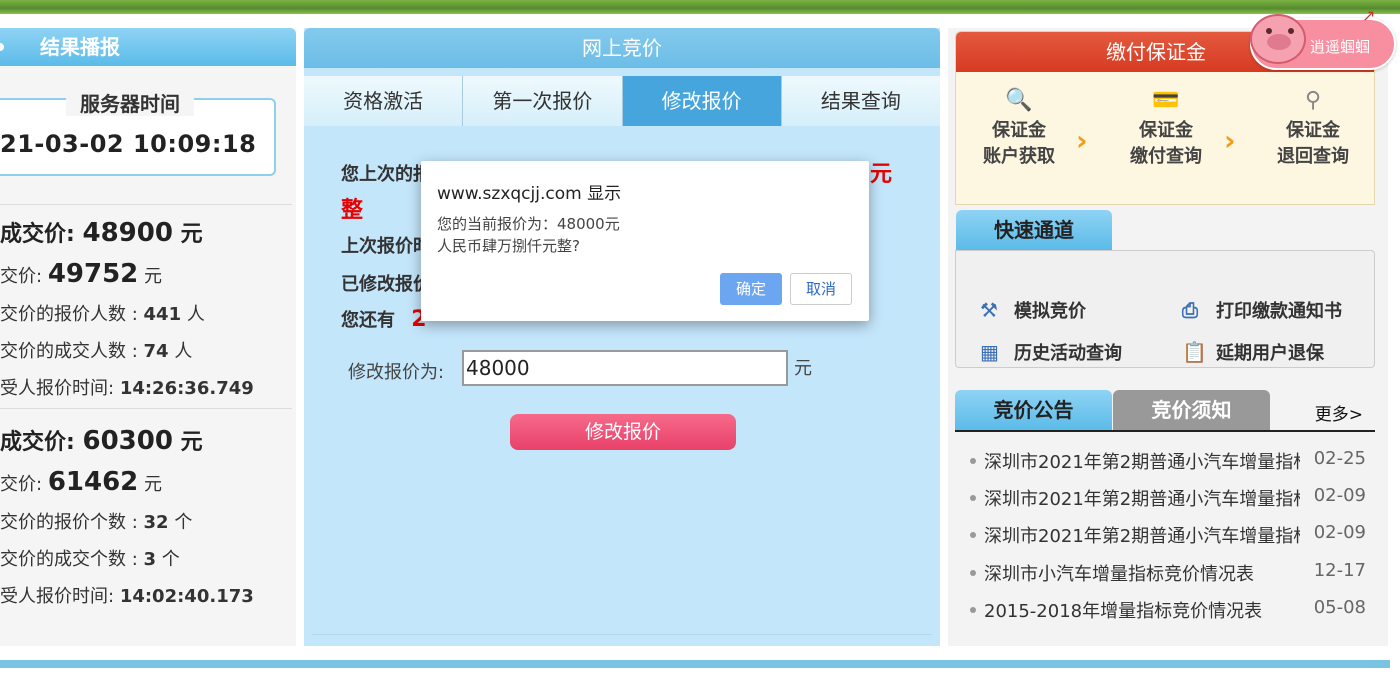 The image size is (1400, 700). I want to click on tab-qualification-activation: 资格激活, so click(384, 101).